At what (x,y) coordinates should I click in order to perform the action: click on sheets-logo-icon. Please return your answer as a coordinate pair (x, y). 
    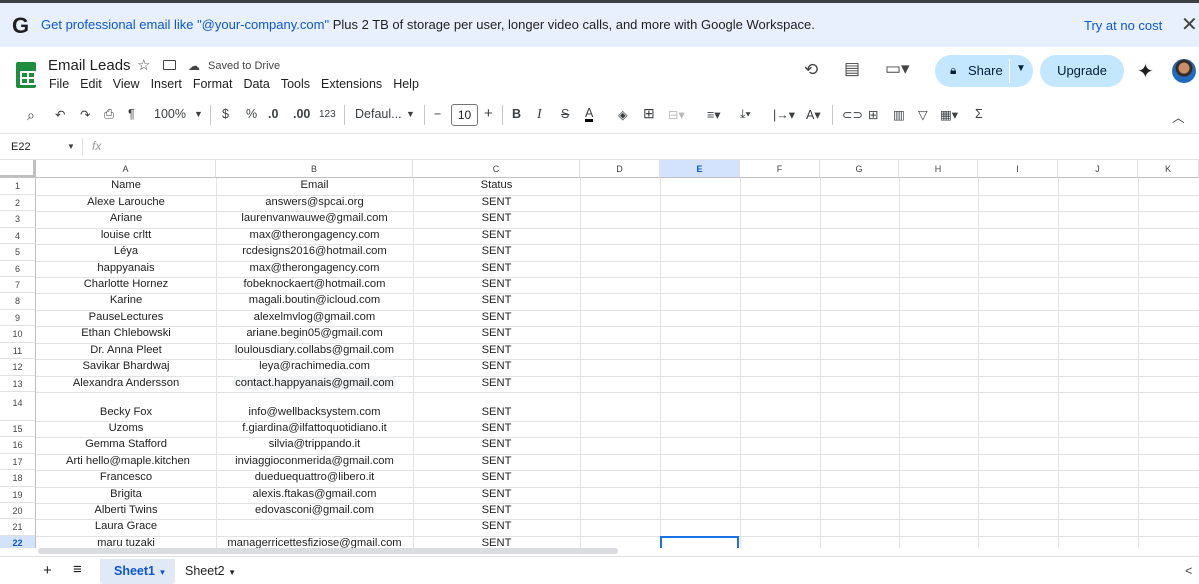
    Looking at the image, I should click on (26, 75).